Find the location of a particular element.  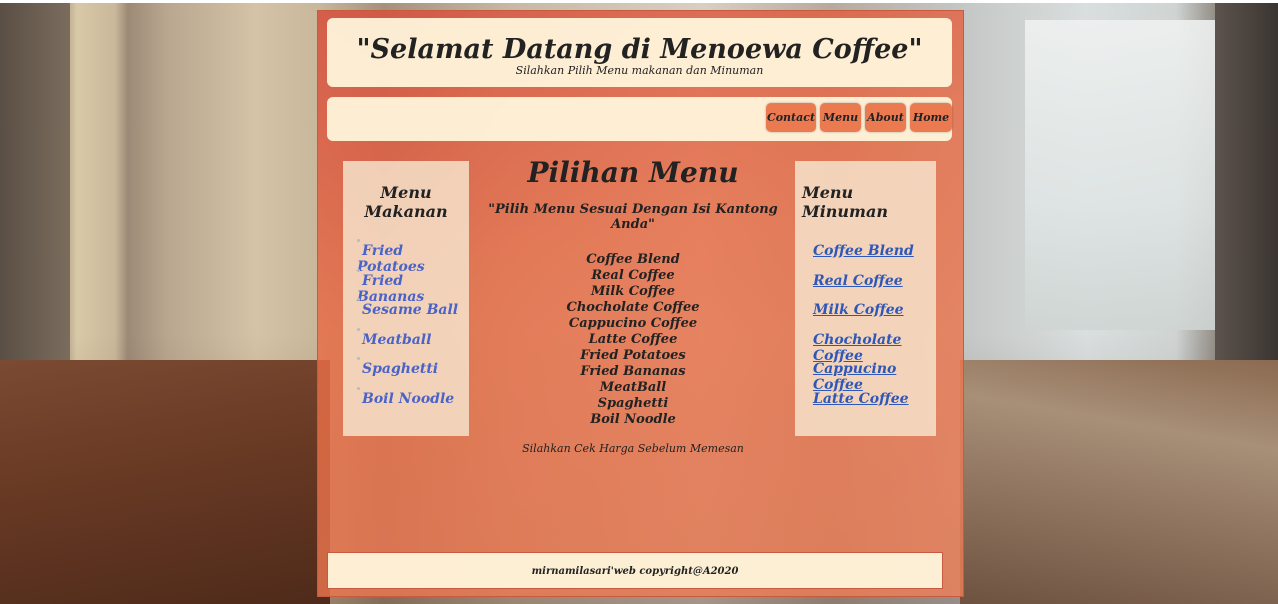

background-wall is located at coordinates (35, 183).